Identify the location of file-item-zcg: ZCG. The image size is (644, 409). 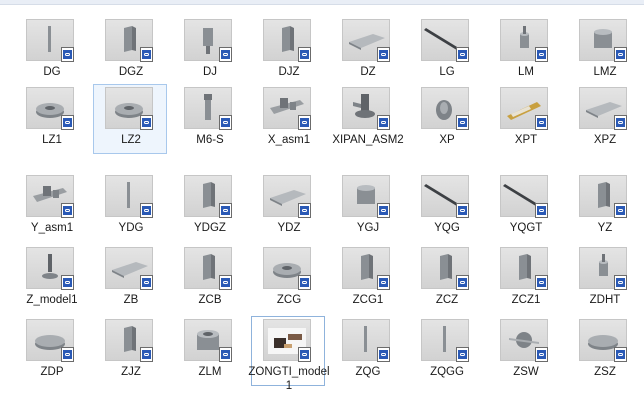
(288, 279).